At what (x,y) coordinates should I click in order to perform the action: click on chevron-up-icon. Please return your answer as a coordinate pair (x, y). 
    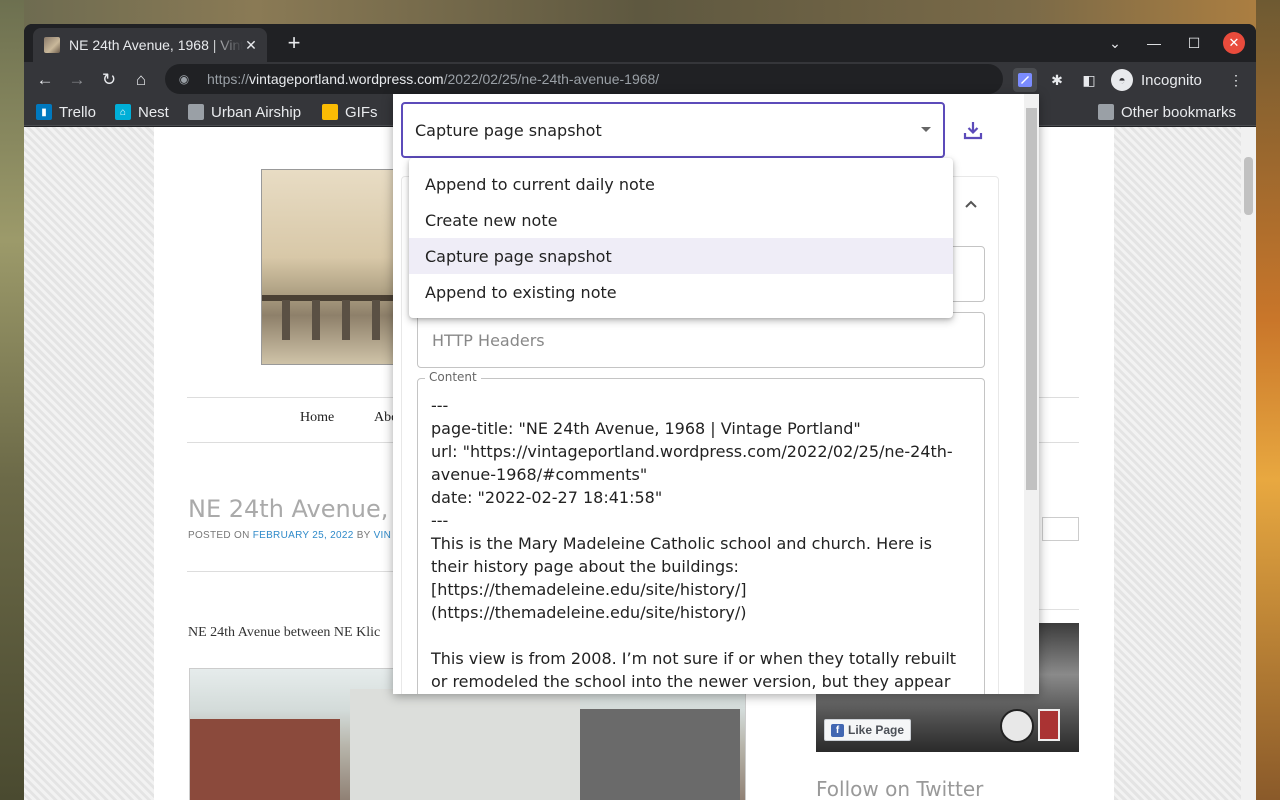
    Looking at the image, I should click on (971, 204).